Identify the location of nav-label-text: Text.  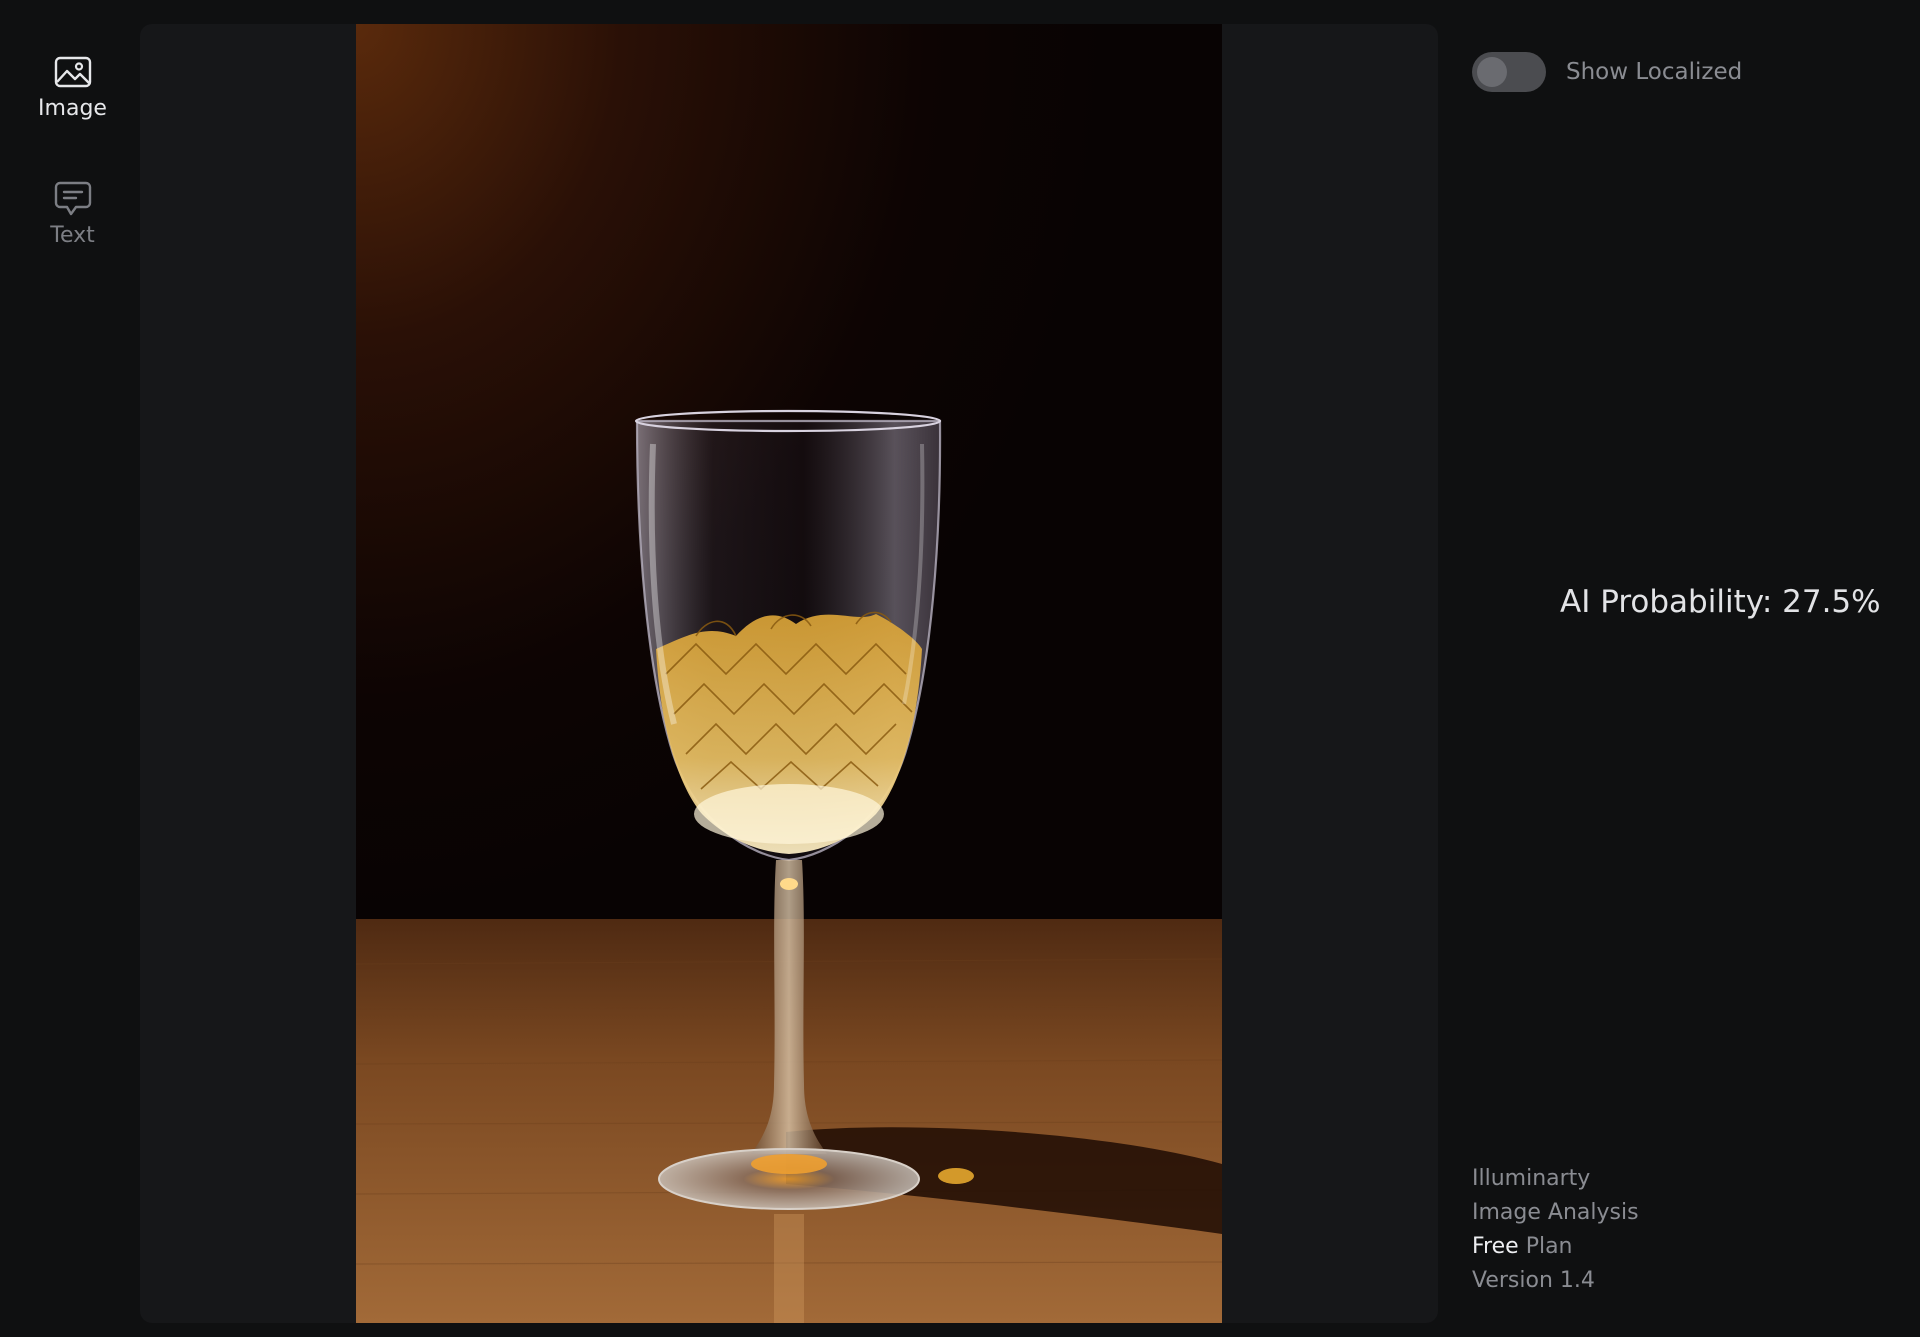
(72, 235).